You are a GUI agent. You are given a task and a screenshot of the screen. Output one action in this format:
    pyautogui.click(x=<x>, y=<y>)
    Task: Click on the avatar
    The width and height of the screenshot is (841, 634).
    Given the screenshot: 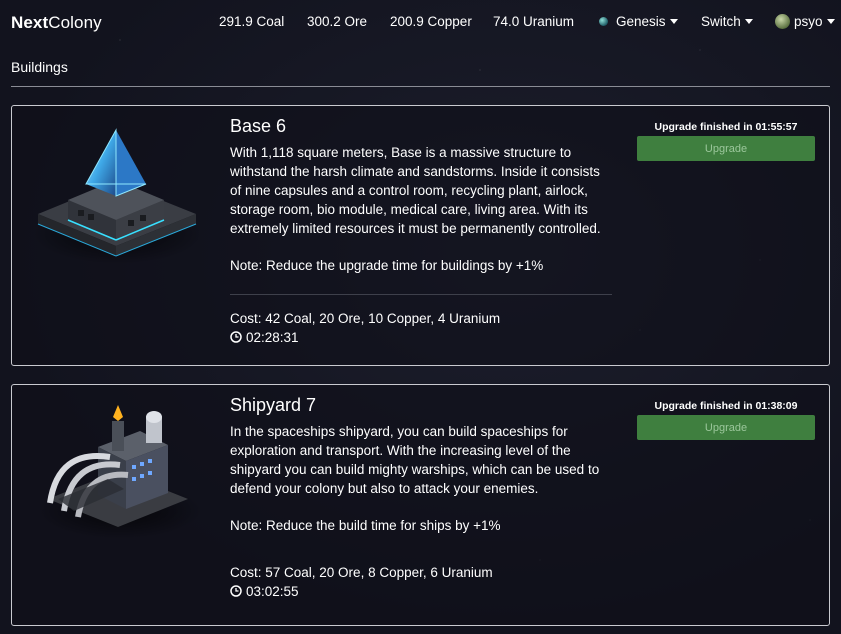 What is the action you would take?
    pyautogui.click(x=782, y=21)
    